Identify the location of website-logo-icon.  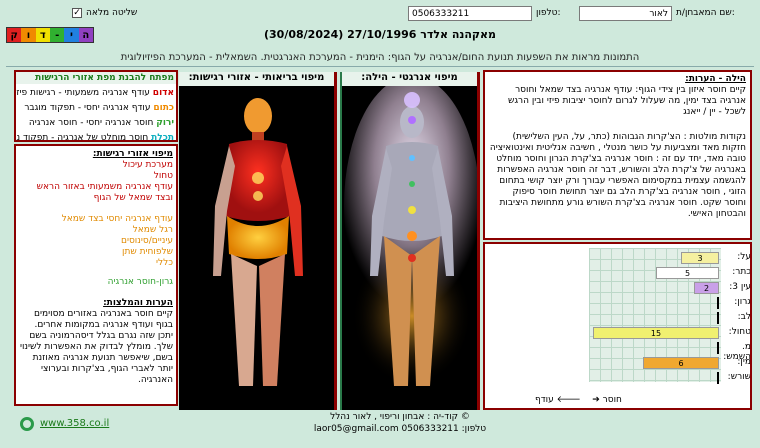
(27, 424).